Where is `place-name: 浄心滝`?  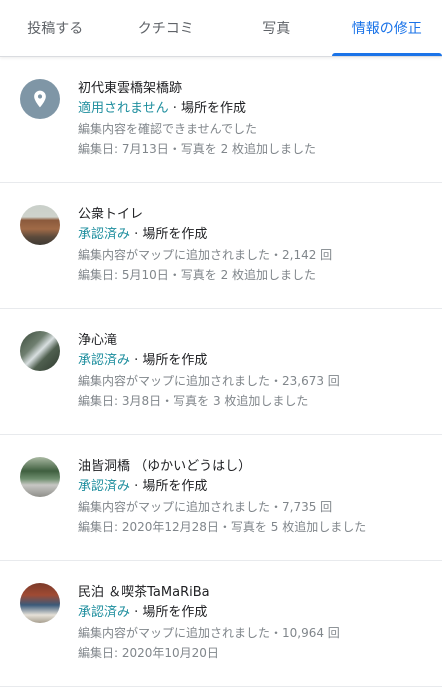
place-name: 浄心滝 is located at coordinates (252, 341).